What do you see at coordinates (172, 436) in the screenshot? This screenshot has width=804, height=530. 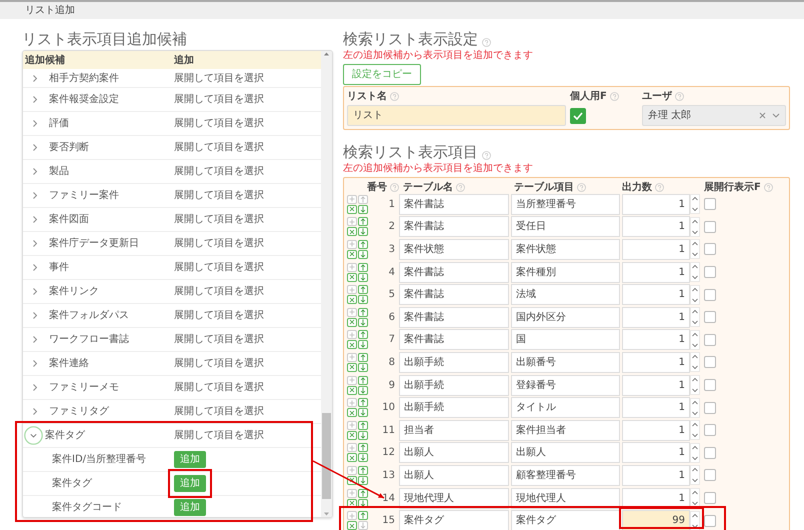 I see `list-row: 案件タグ 展開して項目を選択` at bounding box center [172, 436].